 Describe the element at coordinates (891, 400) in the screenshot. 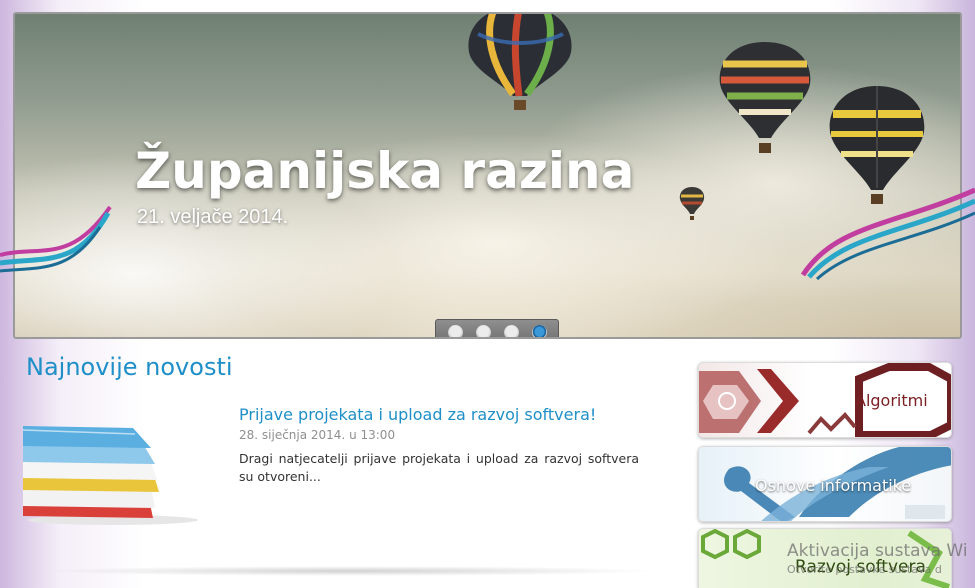

I see `banner-label-algoritmi: Algoritmi` at that location.